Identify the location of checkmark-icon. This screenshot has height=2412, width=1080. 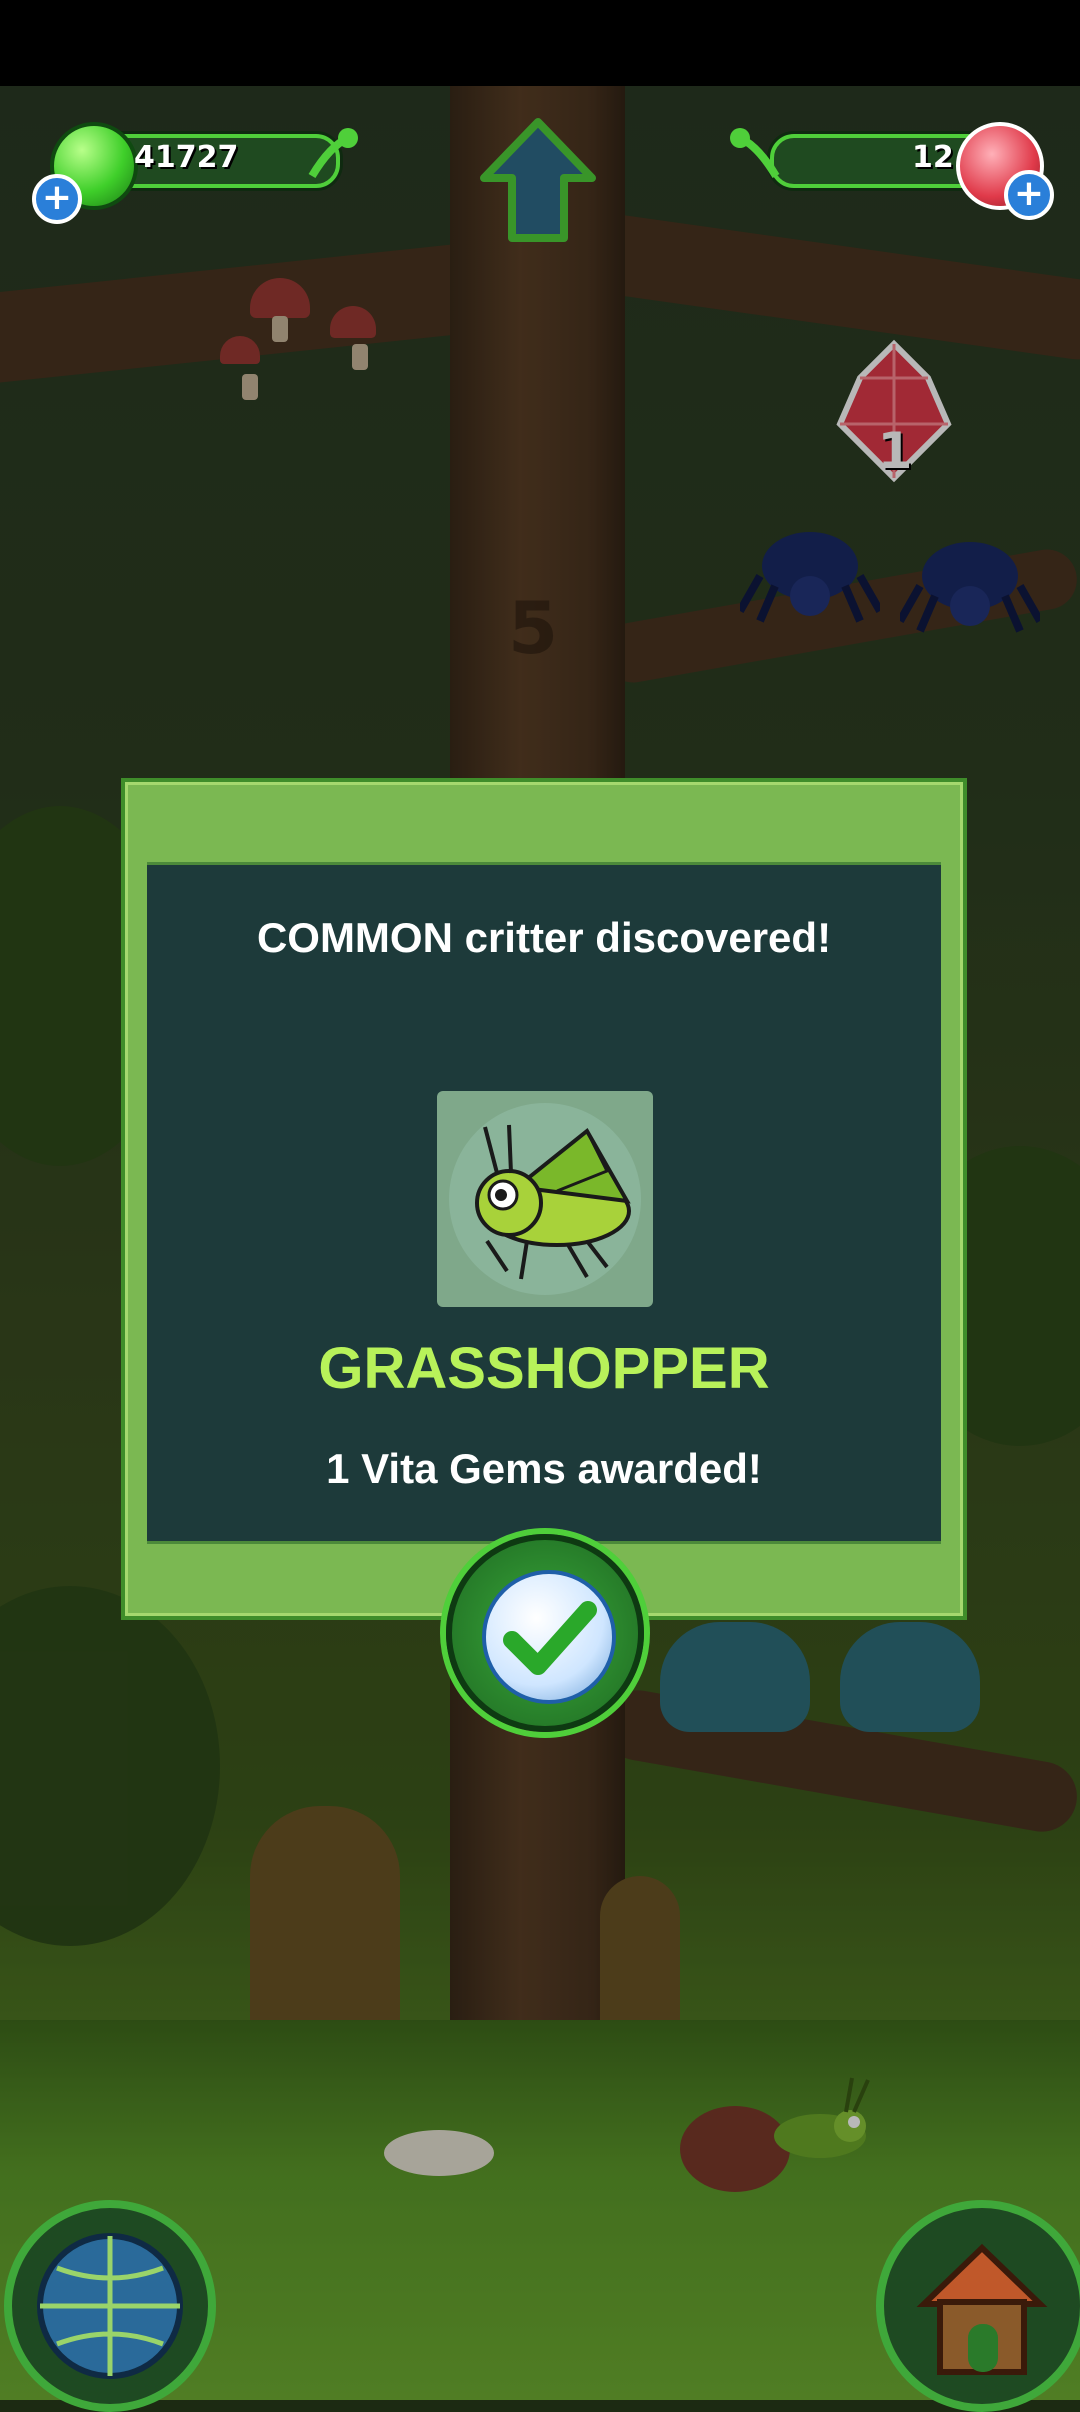
(550, 1638).